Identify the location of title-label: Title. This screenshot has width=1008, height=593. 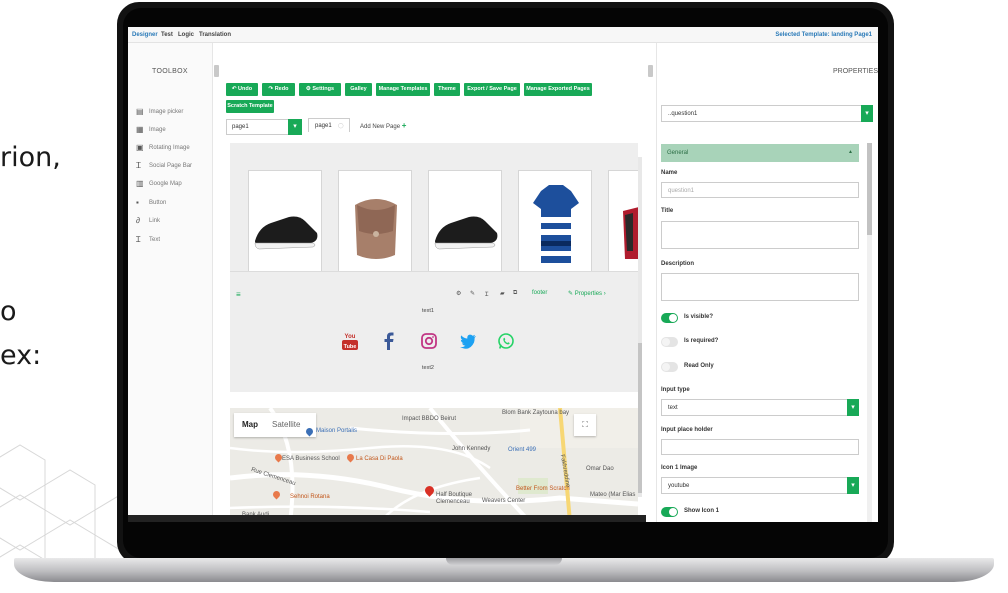
(667, 211).